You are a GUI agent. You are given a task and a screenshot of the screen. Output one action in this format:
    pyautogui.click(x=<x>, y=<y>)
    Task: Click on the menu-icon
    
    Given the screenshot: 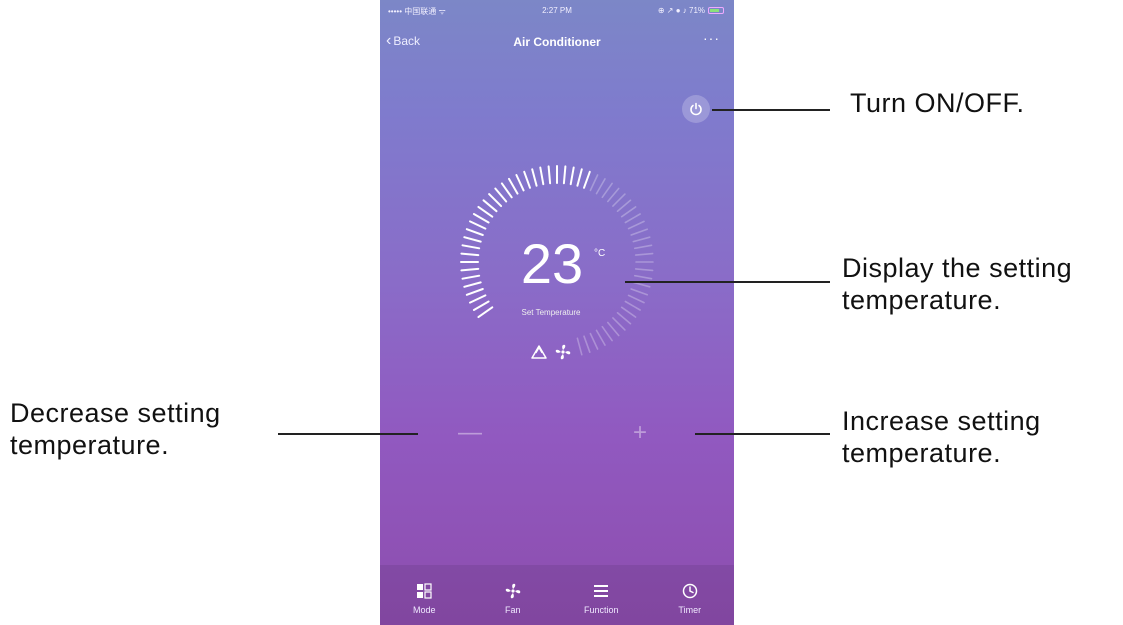 What is the action you would take?
    pyautogui.click(x=601, y=591)
    